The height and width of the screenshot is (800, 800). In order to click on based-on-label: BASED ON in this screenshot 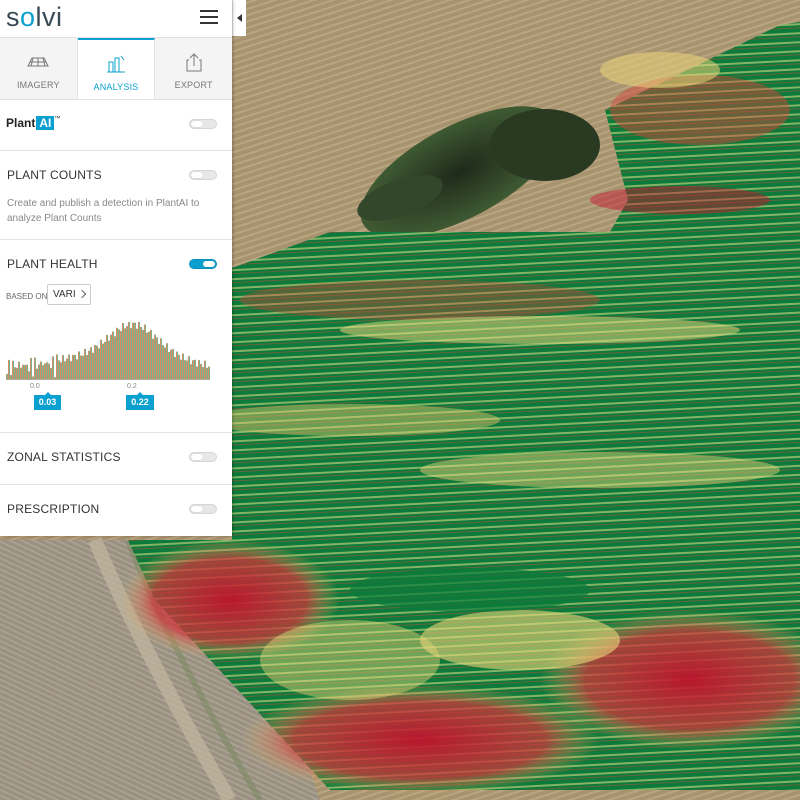, I will do `click(27, 296)`.